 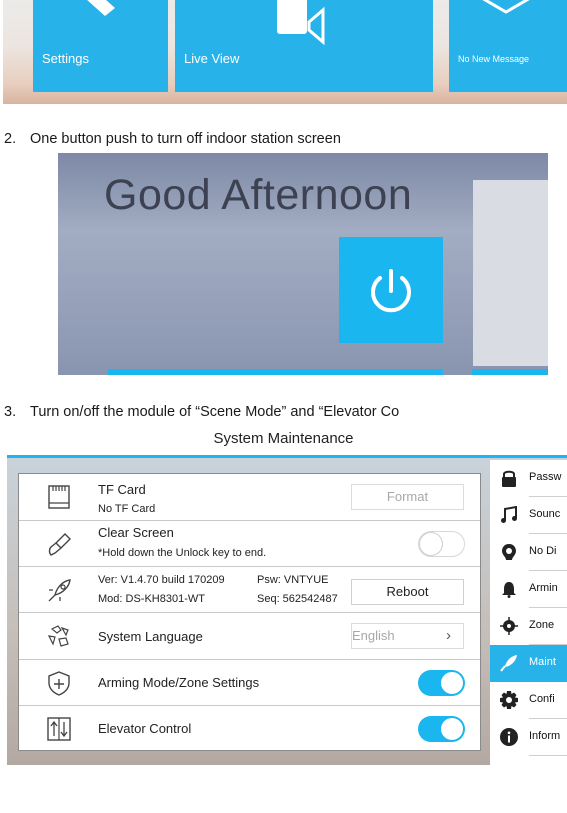 I want to click on sidebar-item-configuration: Confi, so click(x=528, y=700).